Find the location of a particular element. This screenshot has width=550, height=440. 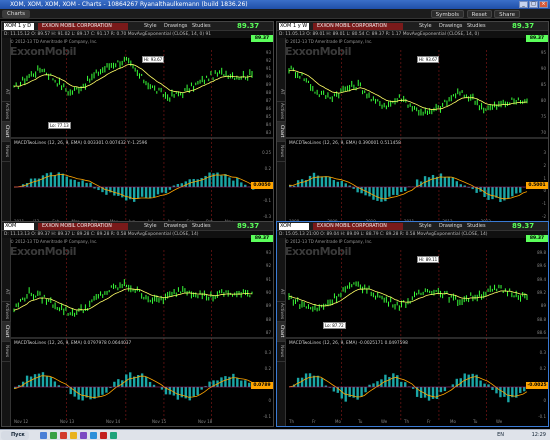

close-button: × is located at coordinates (543, 4).